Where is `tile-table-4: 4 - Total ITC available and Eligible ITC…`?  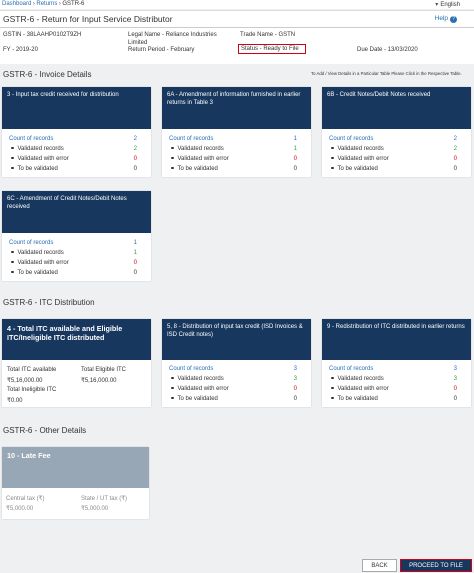
tile-table-4: 4 - Total ITC available and Eligible ITC… is located at coordinates (76, 363).